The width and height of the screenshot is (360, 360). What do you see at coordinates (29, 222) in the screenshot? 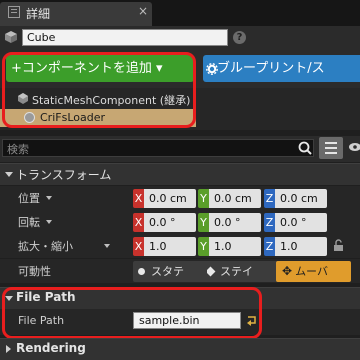
I see `property-label: 回転` at bounding box center [29, 222].